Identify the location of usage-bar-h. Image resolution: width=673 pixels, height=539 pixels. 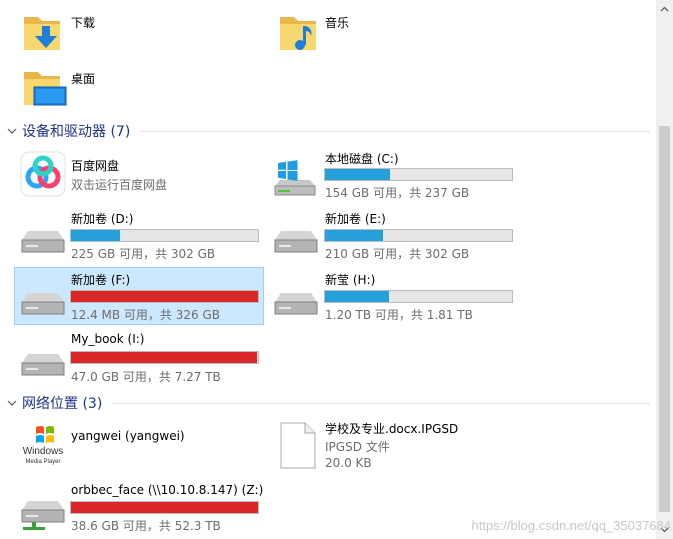
(418, 296).